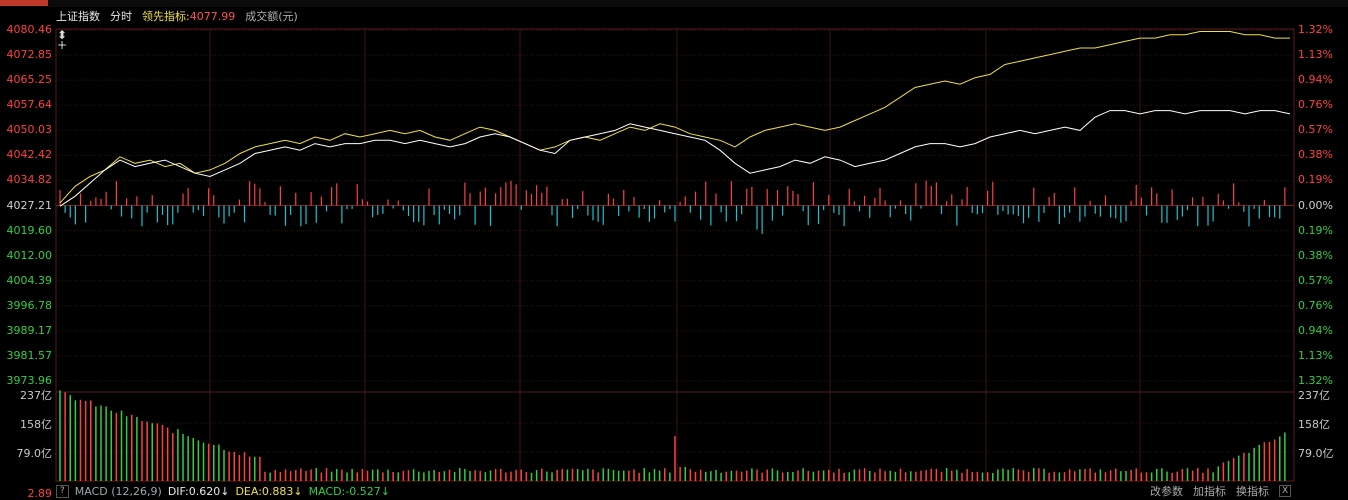  I want to click on price-tick: 3973.96, so click(29, 380).